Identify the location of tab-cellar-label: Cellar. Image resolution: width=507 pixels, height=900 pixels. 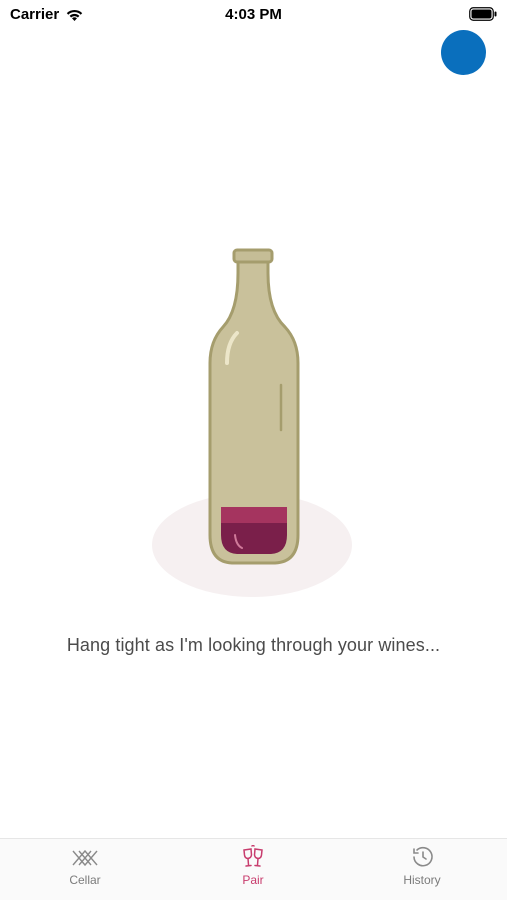
(85, 880).